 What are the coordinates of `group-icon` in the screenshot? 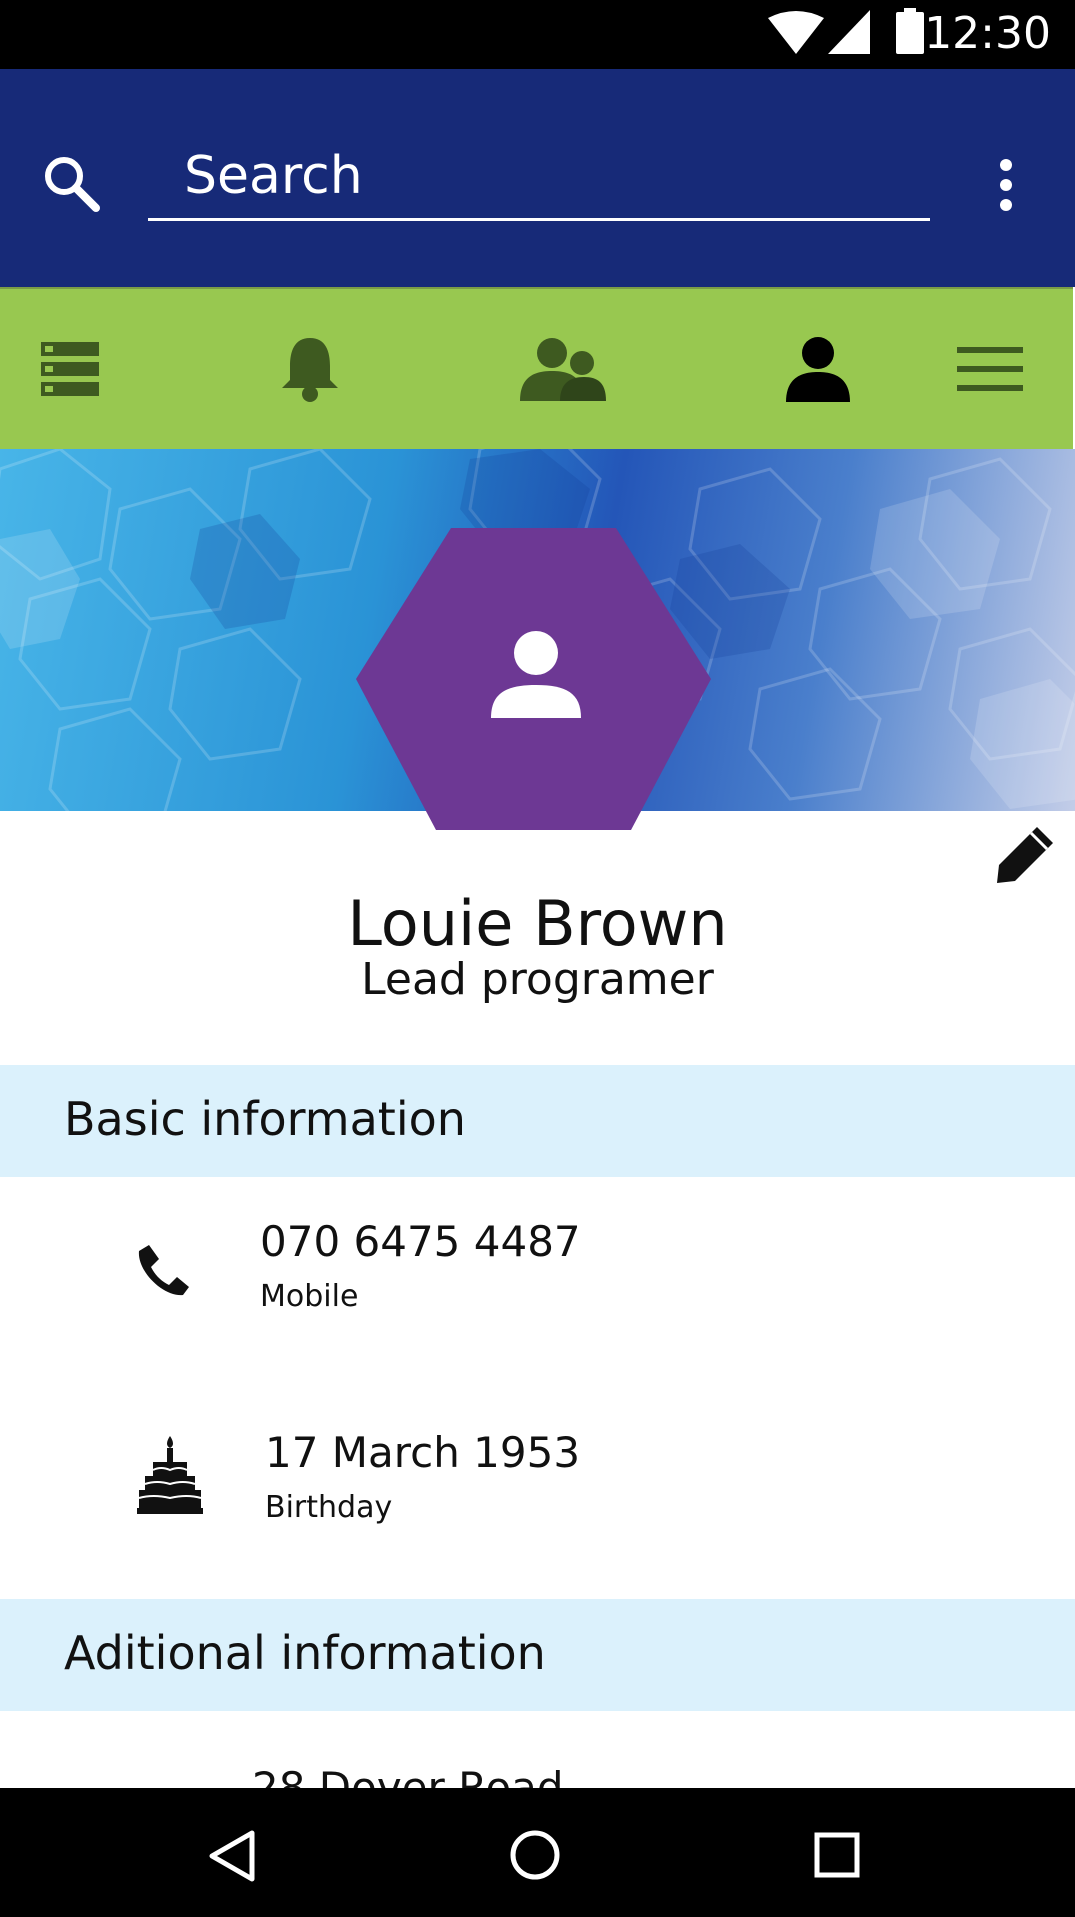 It's located at (563, 369).